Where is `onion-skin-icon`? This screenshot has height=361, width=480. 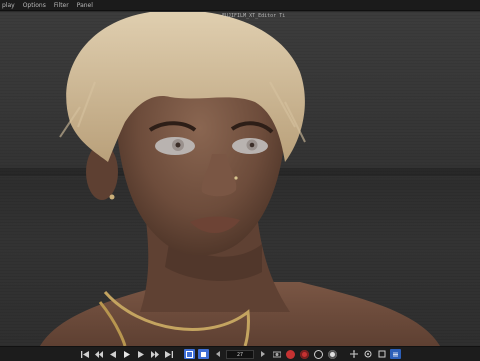 onion-skin-icon is located at coordinates (332, 354).